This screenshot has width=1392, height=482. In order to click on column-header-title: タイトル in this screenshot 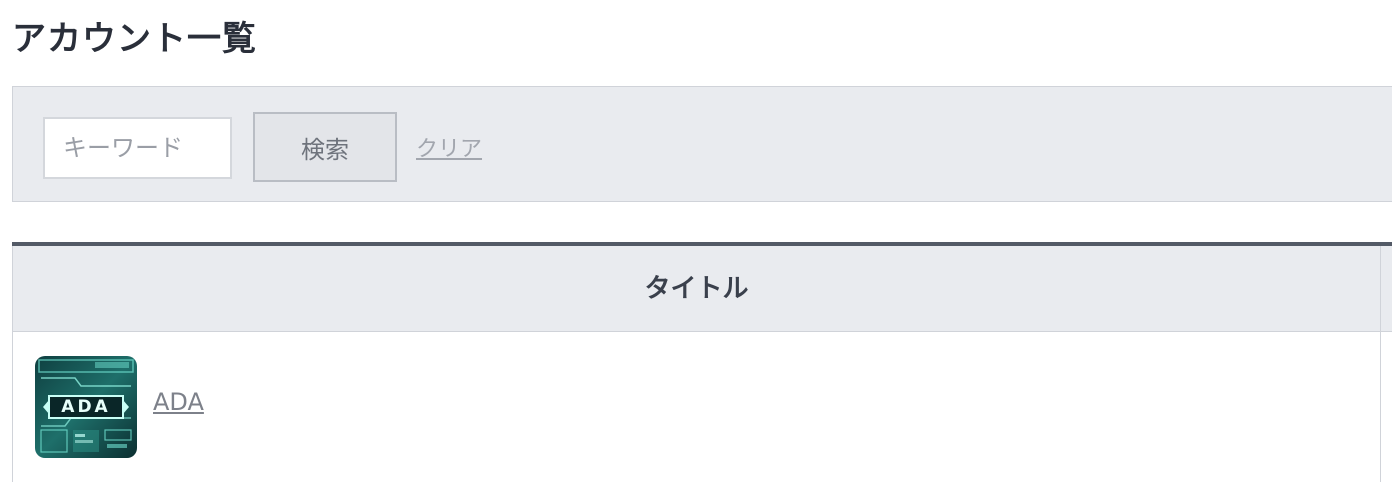, I will do `click(696, 289)`.